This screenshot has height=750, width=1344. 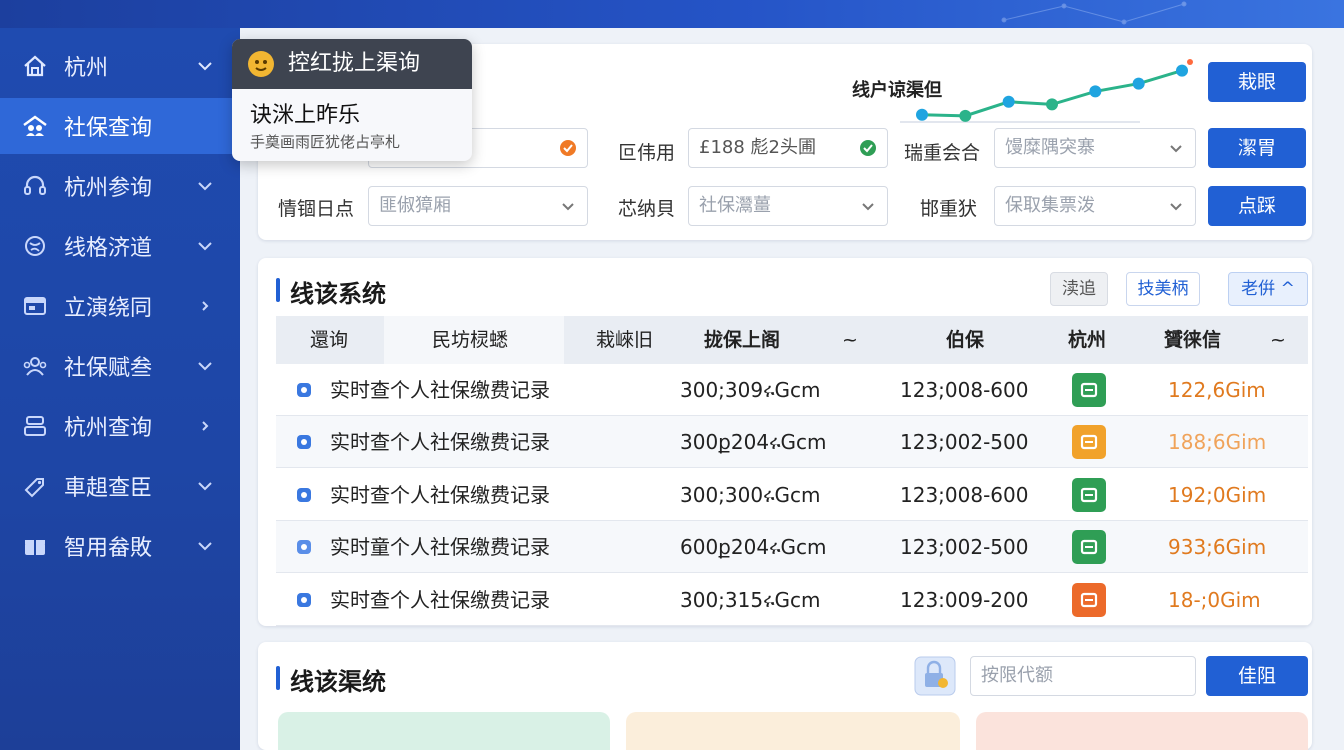 I want to click on row-amount: 933;6Gim, so click(x=1217, y=547).